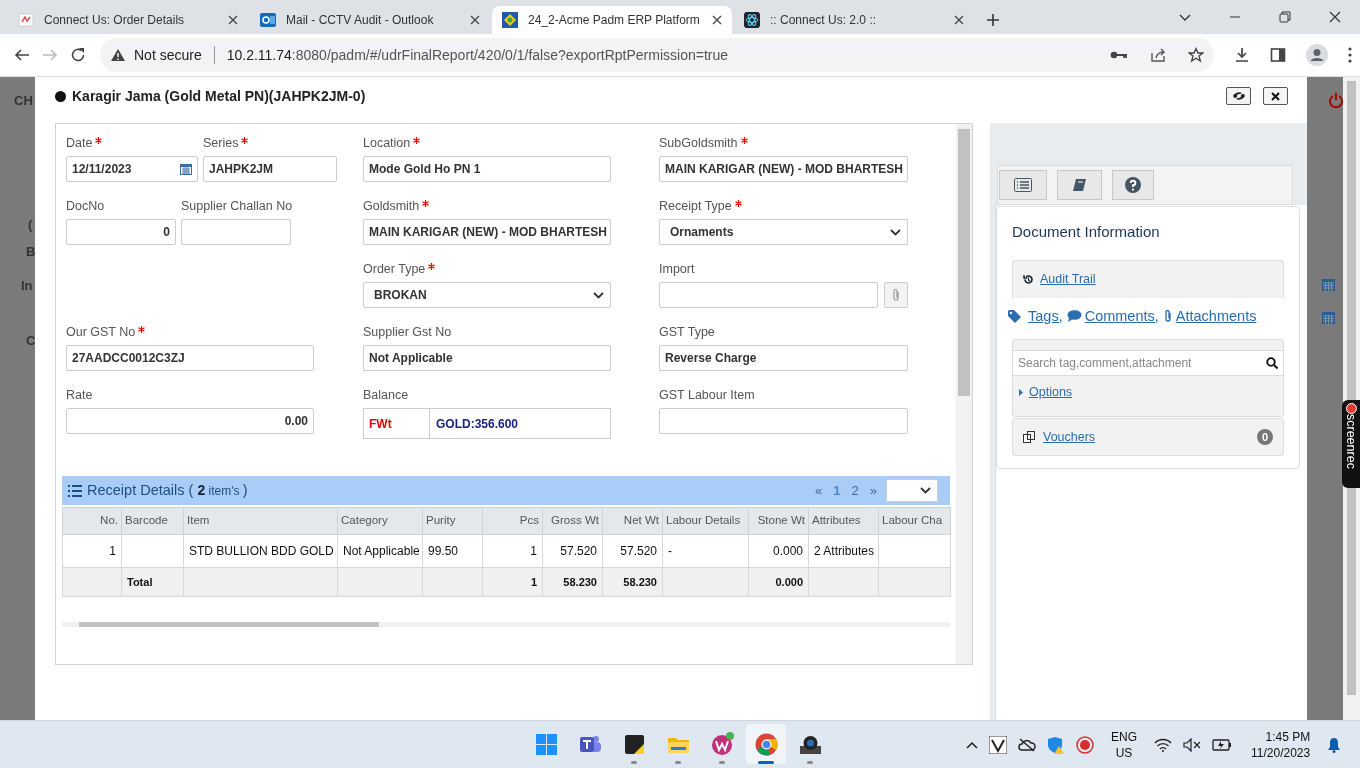  What do you see at coordinates (394, 269) in the screenshot?
I see `field-label: Order Type` at bounding box center [394, 269].